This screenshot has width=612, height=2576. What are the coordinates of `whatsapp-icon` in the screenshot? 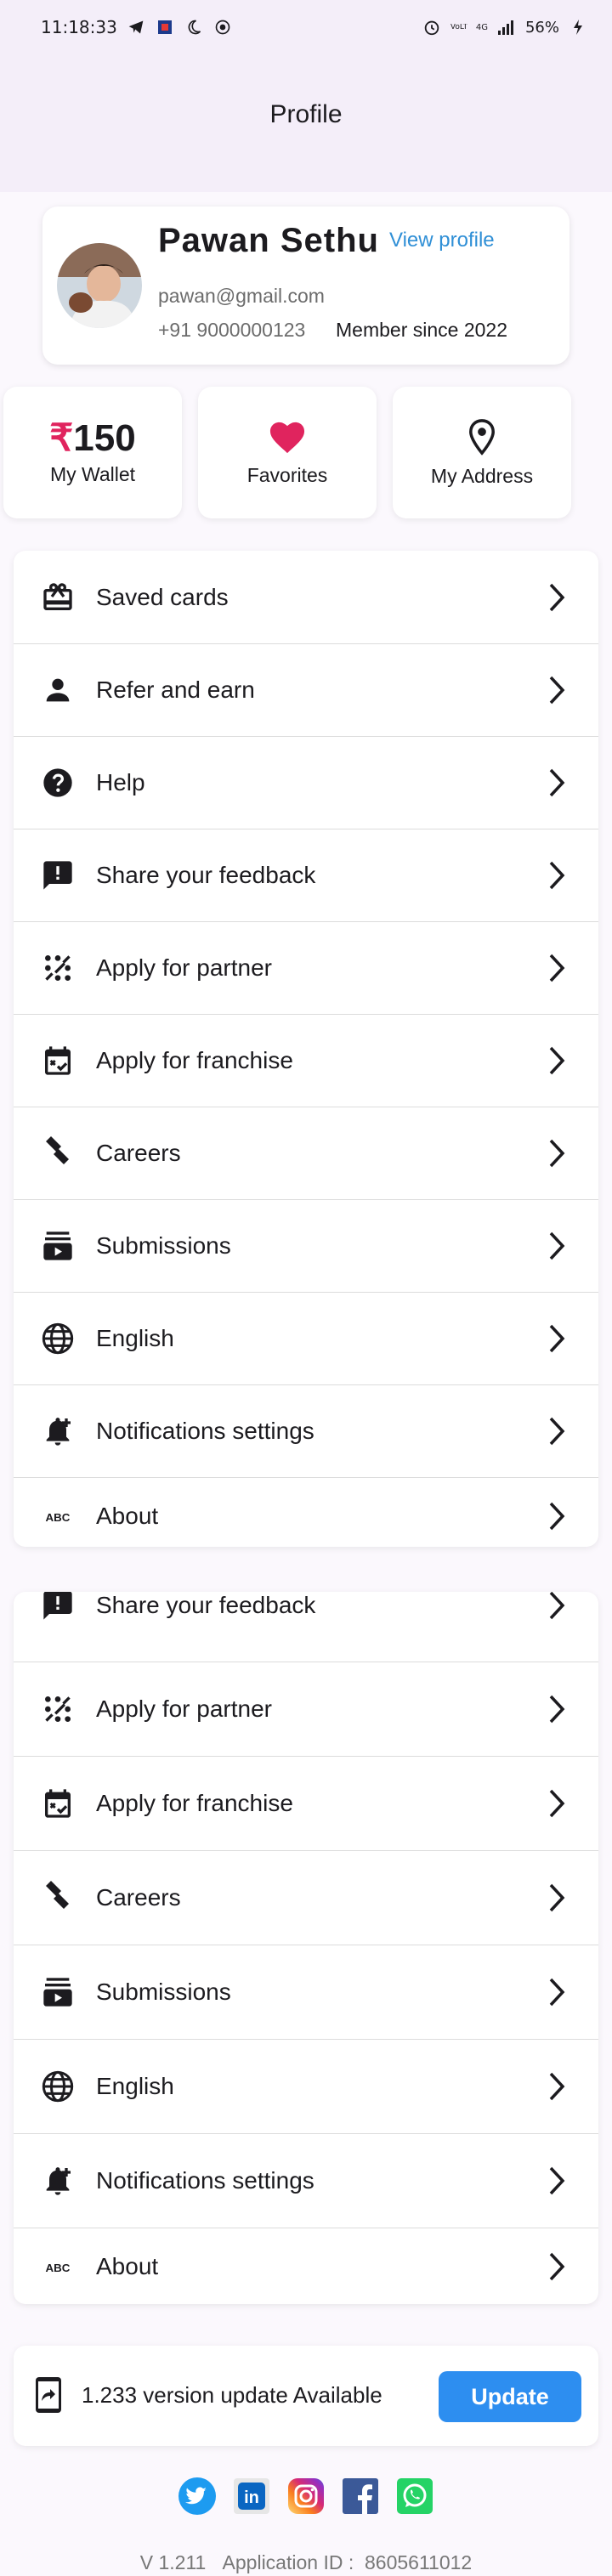 It's located at (414, 2496).